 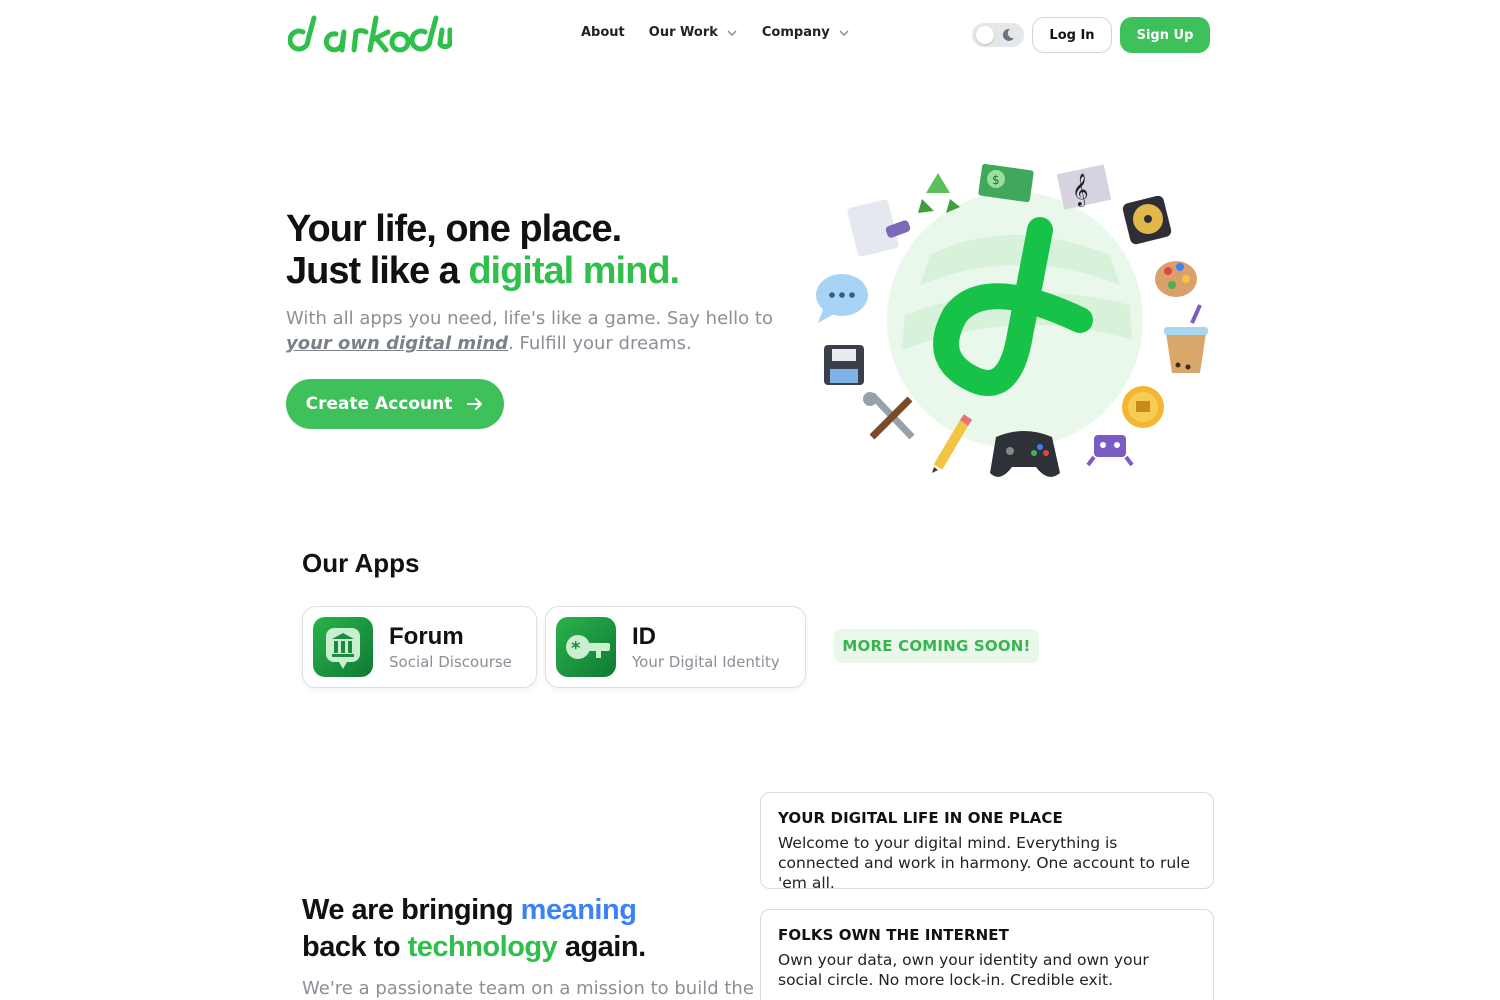 I want to click on mission-title-line2: back to technology again., so click(x=474, y=947).